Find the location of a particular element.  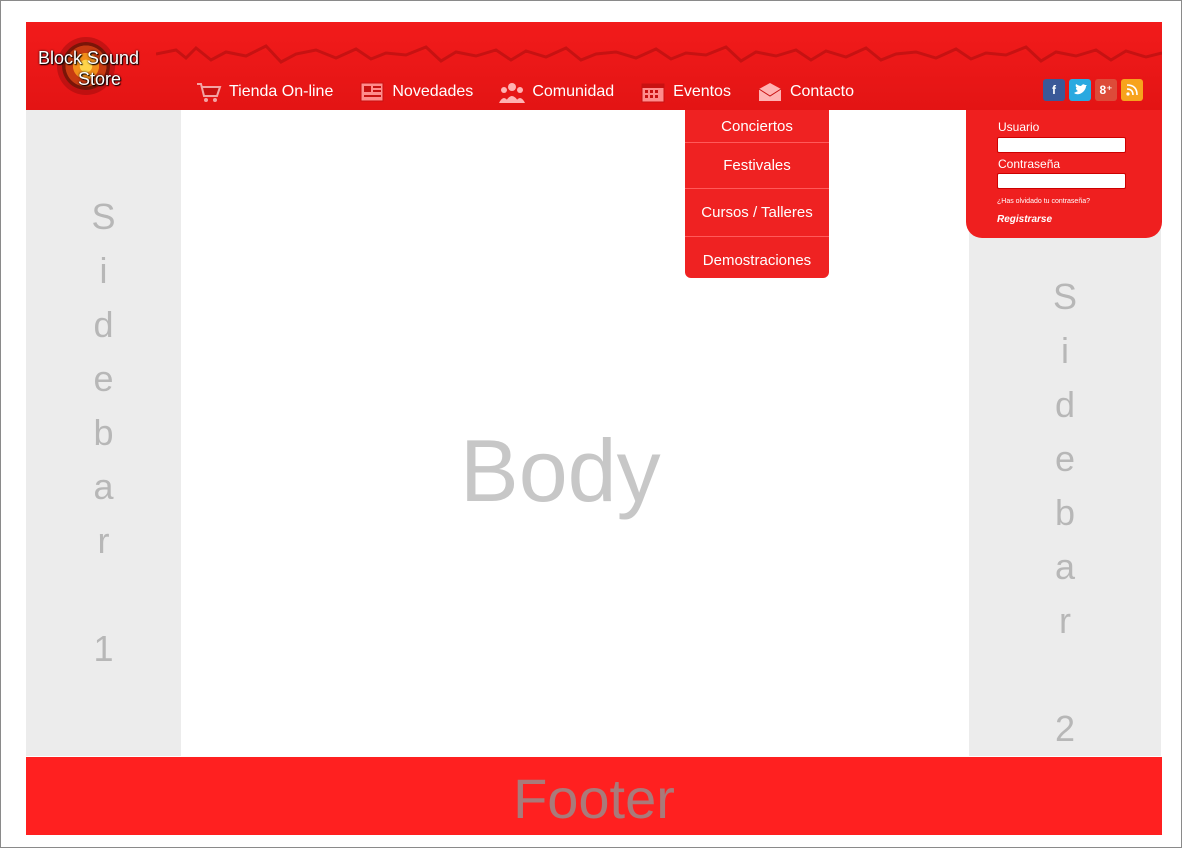

nav-item-contacto: Contacto is located at coordinates (805, 92).